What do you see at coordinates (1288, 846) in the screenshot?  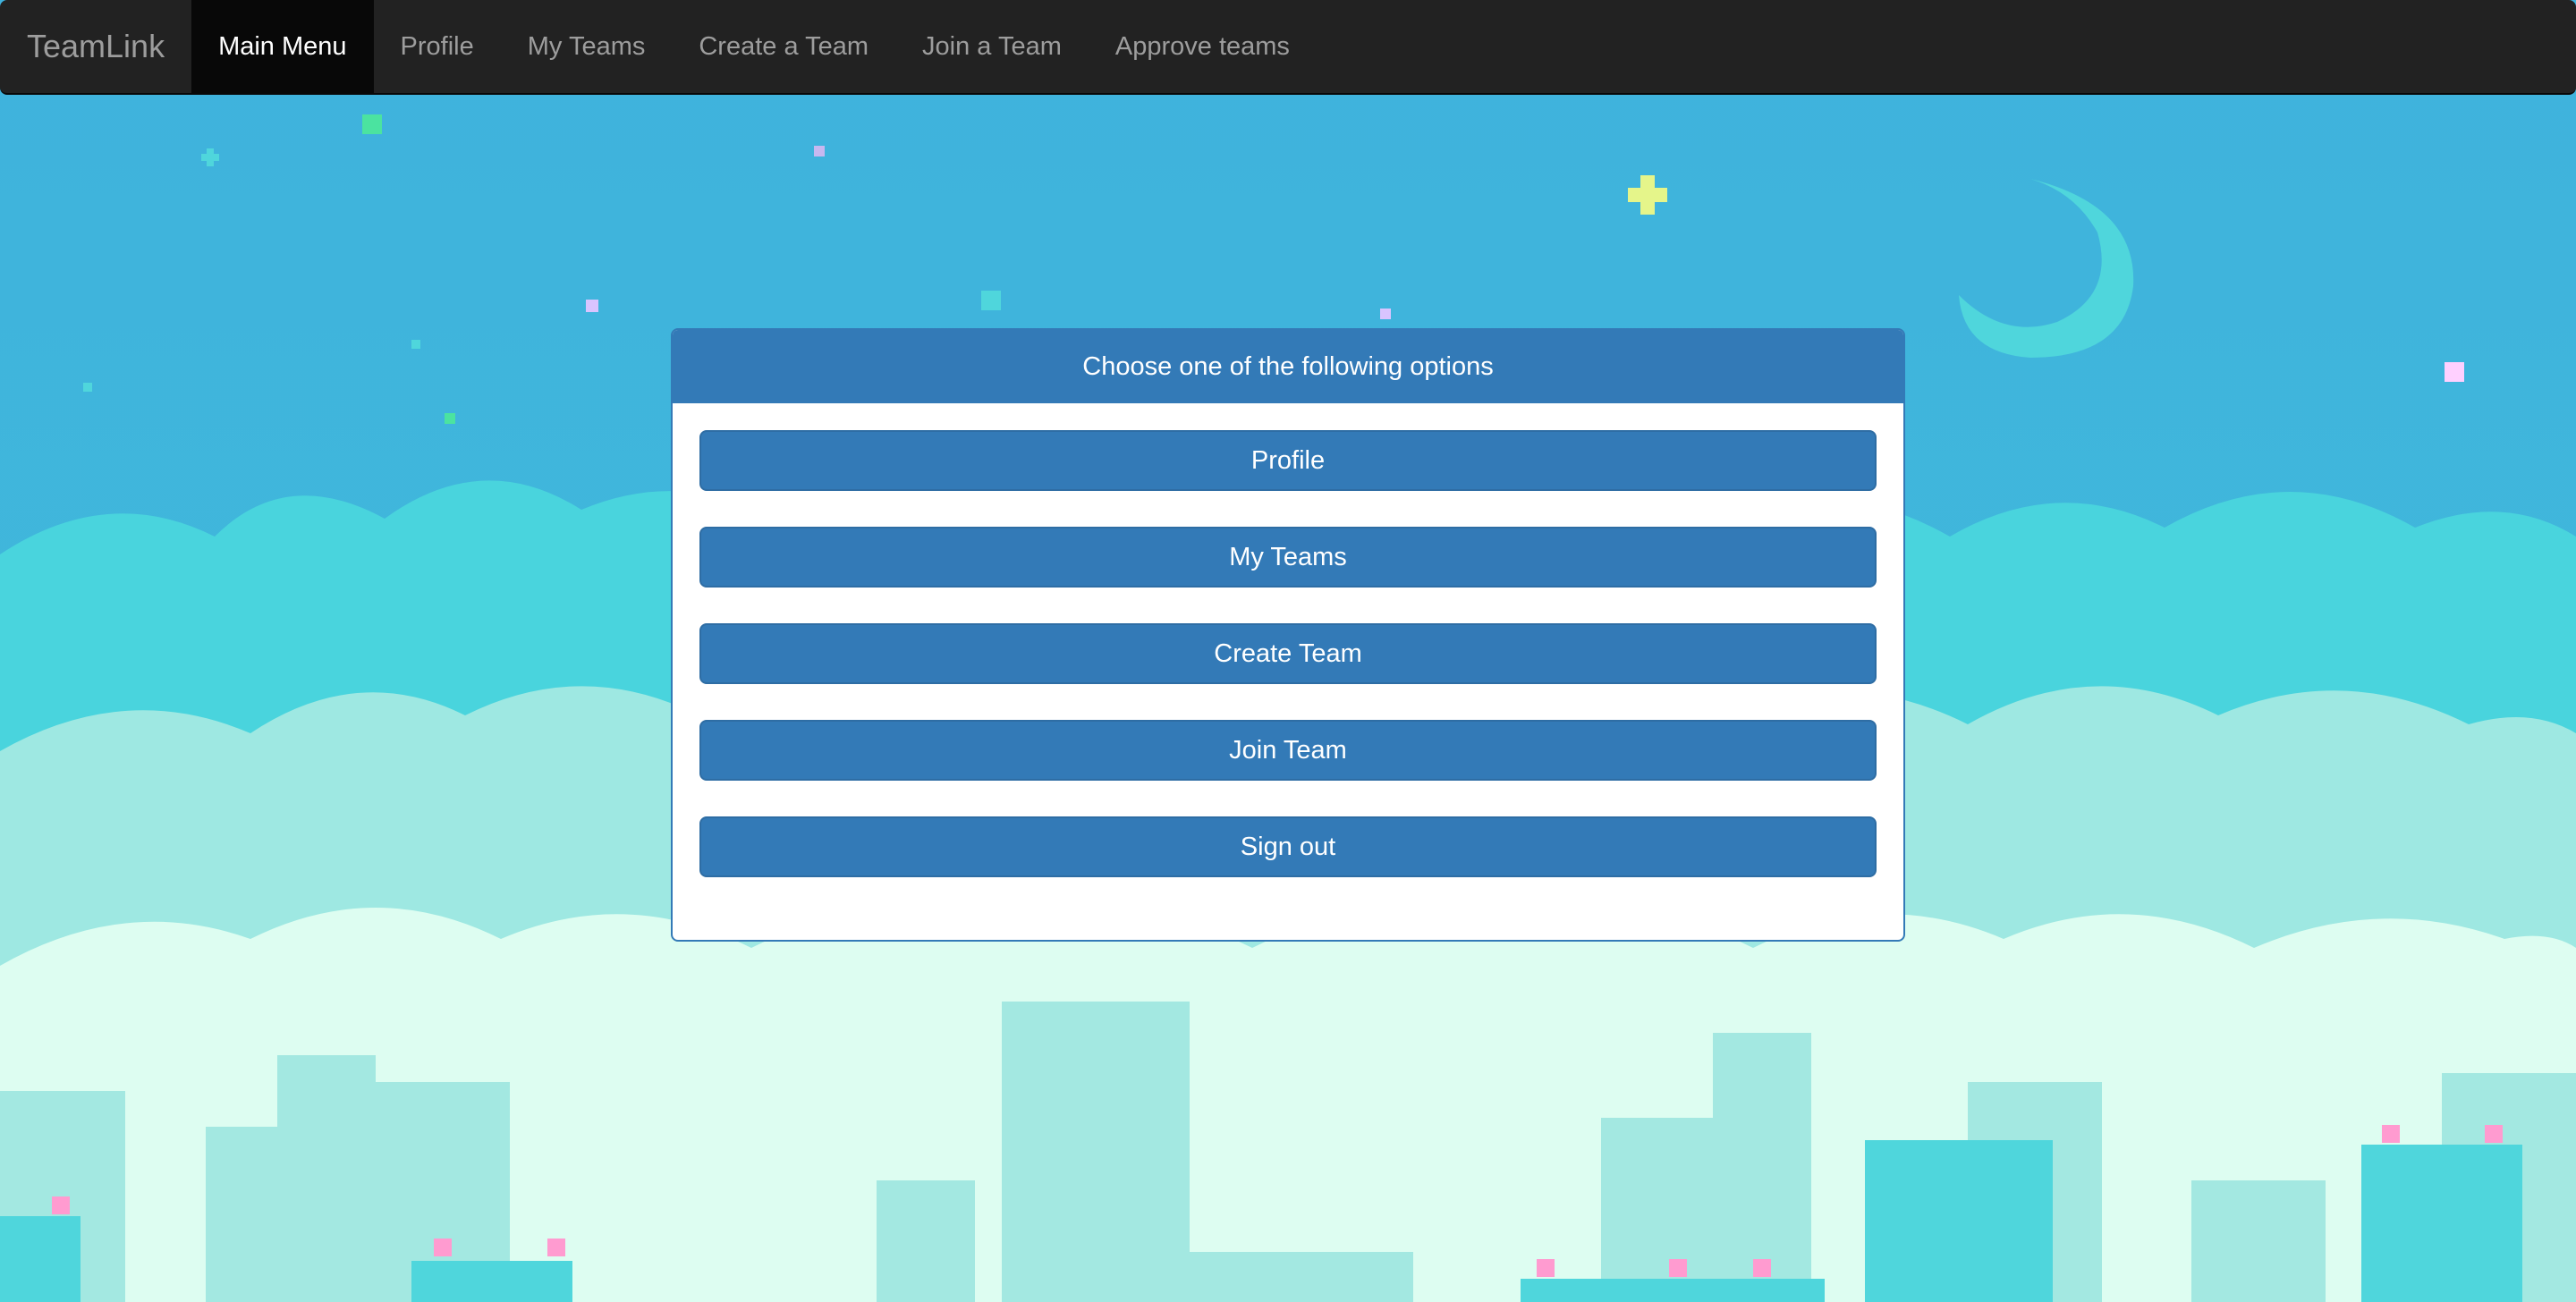 I see `sign-out-button: Sign out` at bounding box center [1288, 846].